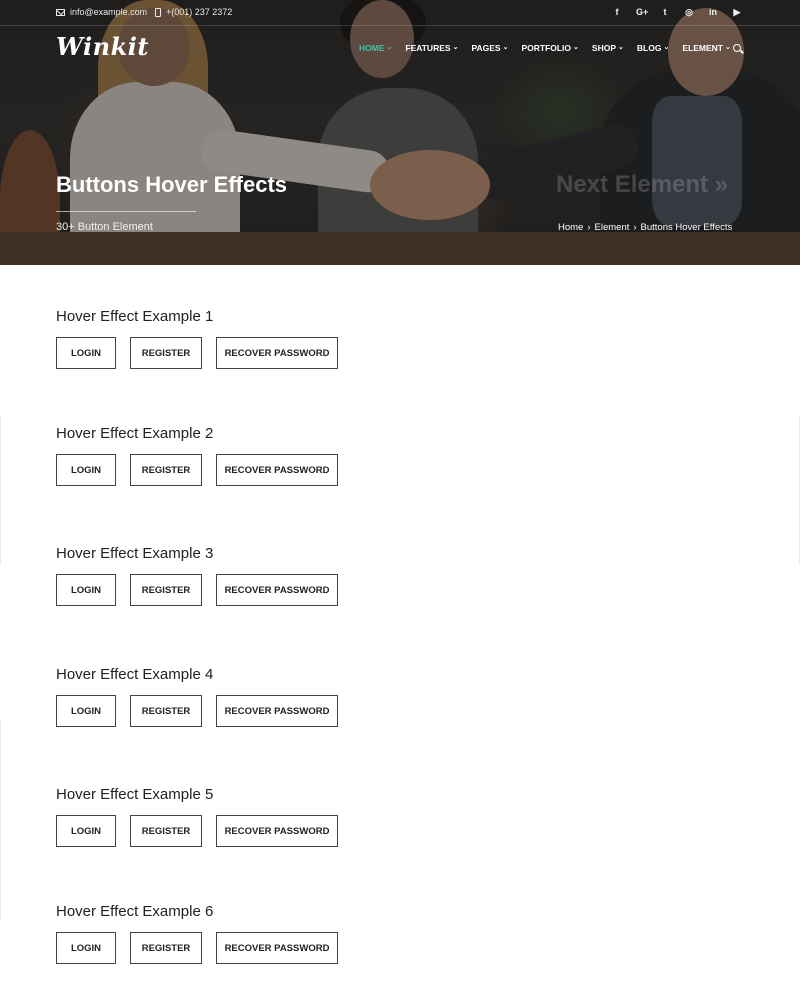 The image size is (800, 1000). I want to click on breadcrumb: Home › Element › Buttons Hover Effects, so click(645, 227).